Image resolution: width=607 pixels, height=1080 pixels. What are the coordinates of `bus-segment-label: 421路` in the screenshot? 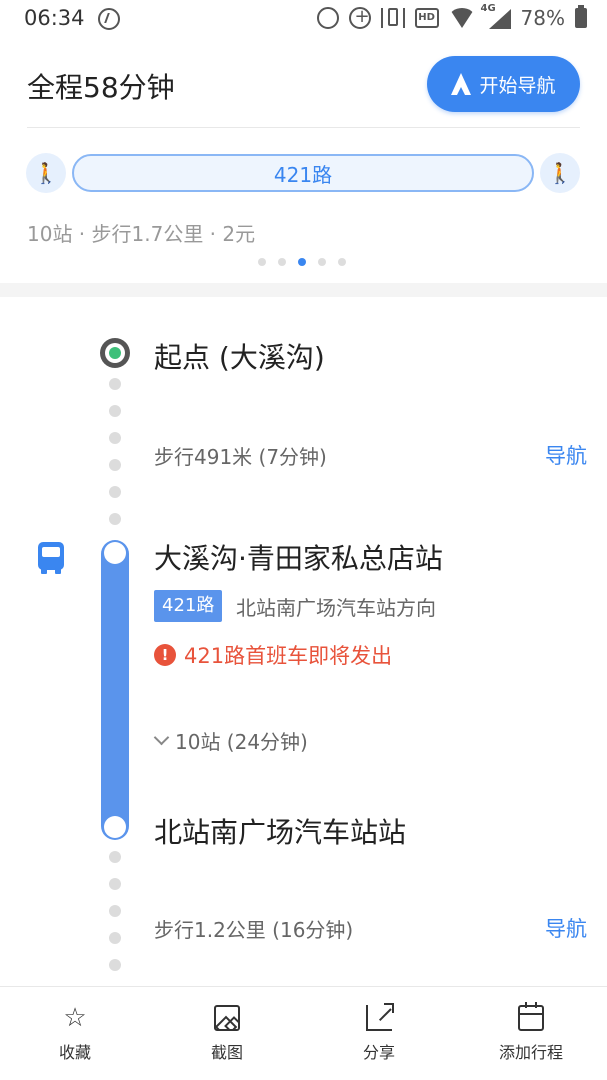 It's located at (303, 174).